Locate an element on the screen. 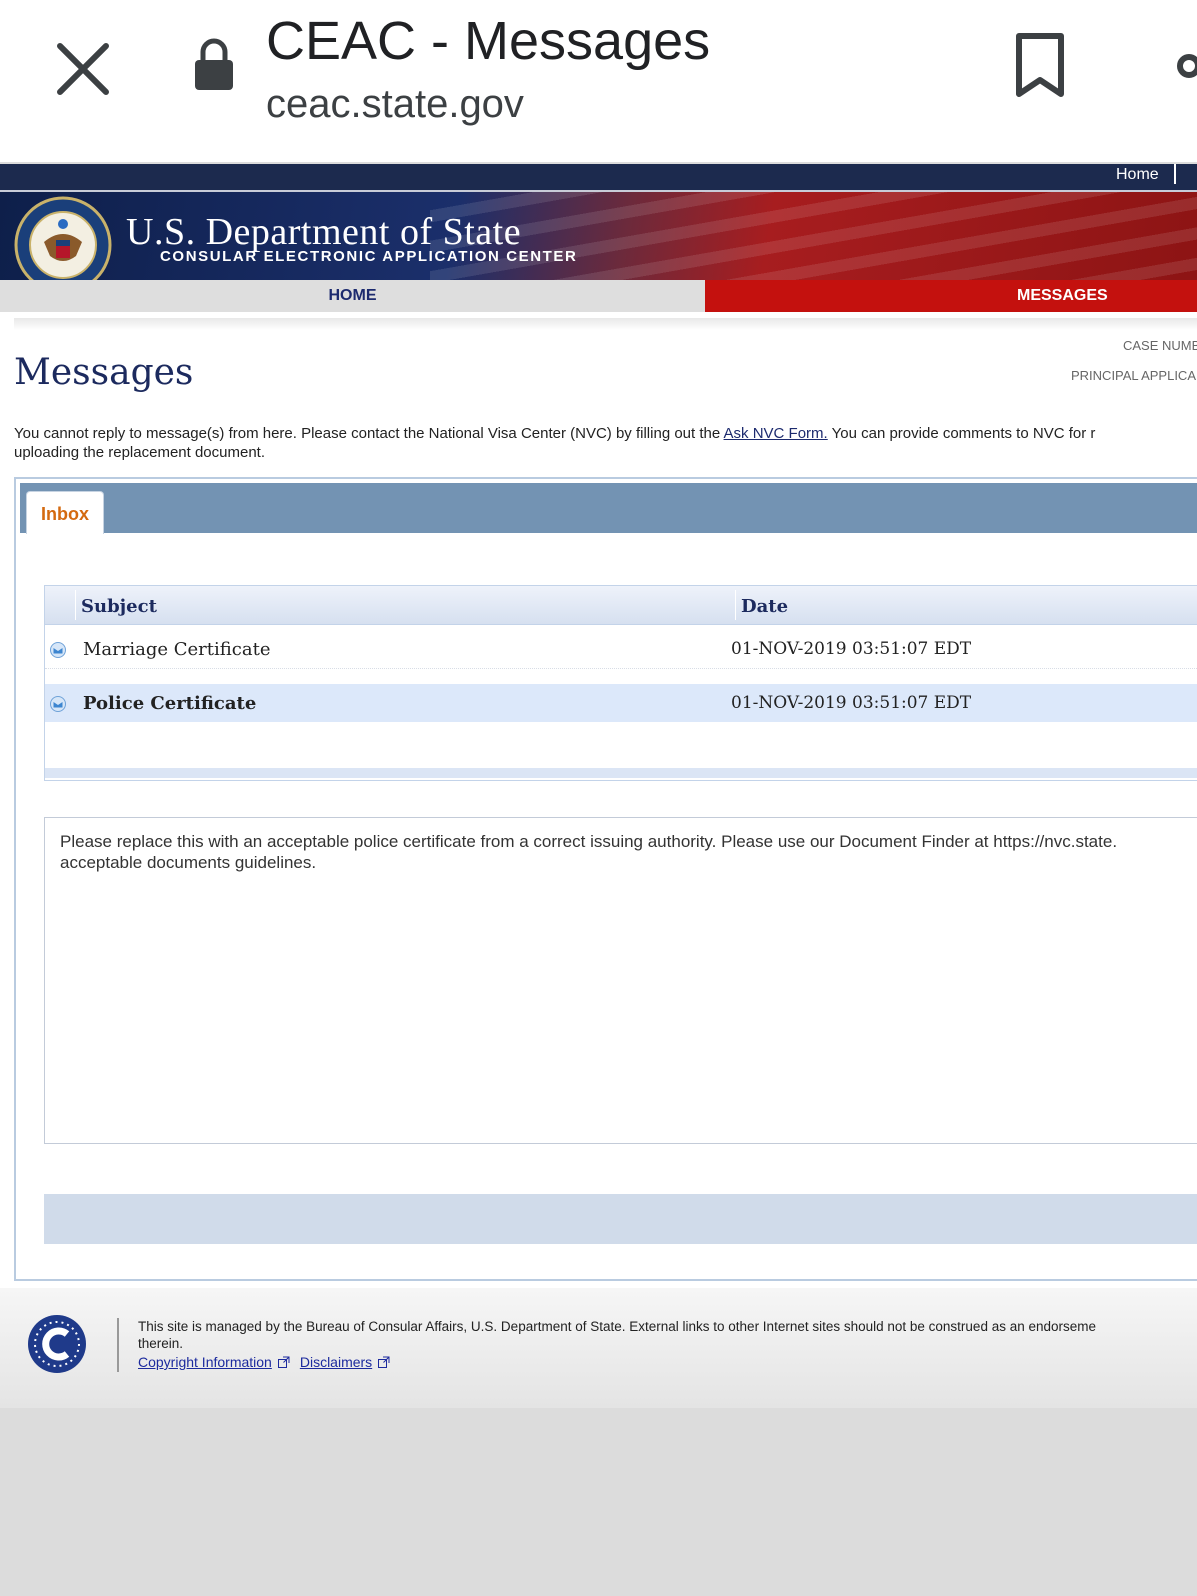  case-number-label: CASE NUMB is located at coordinates (1160, 345).